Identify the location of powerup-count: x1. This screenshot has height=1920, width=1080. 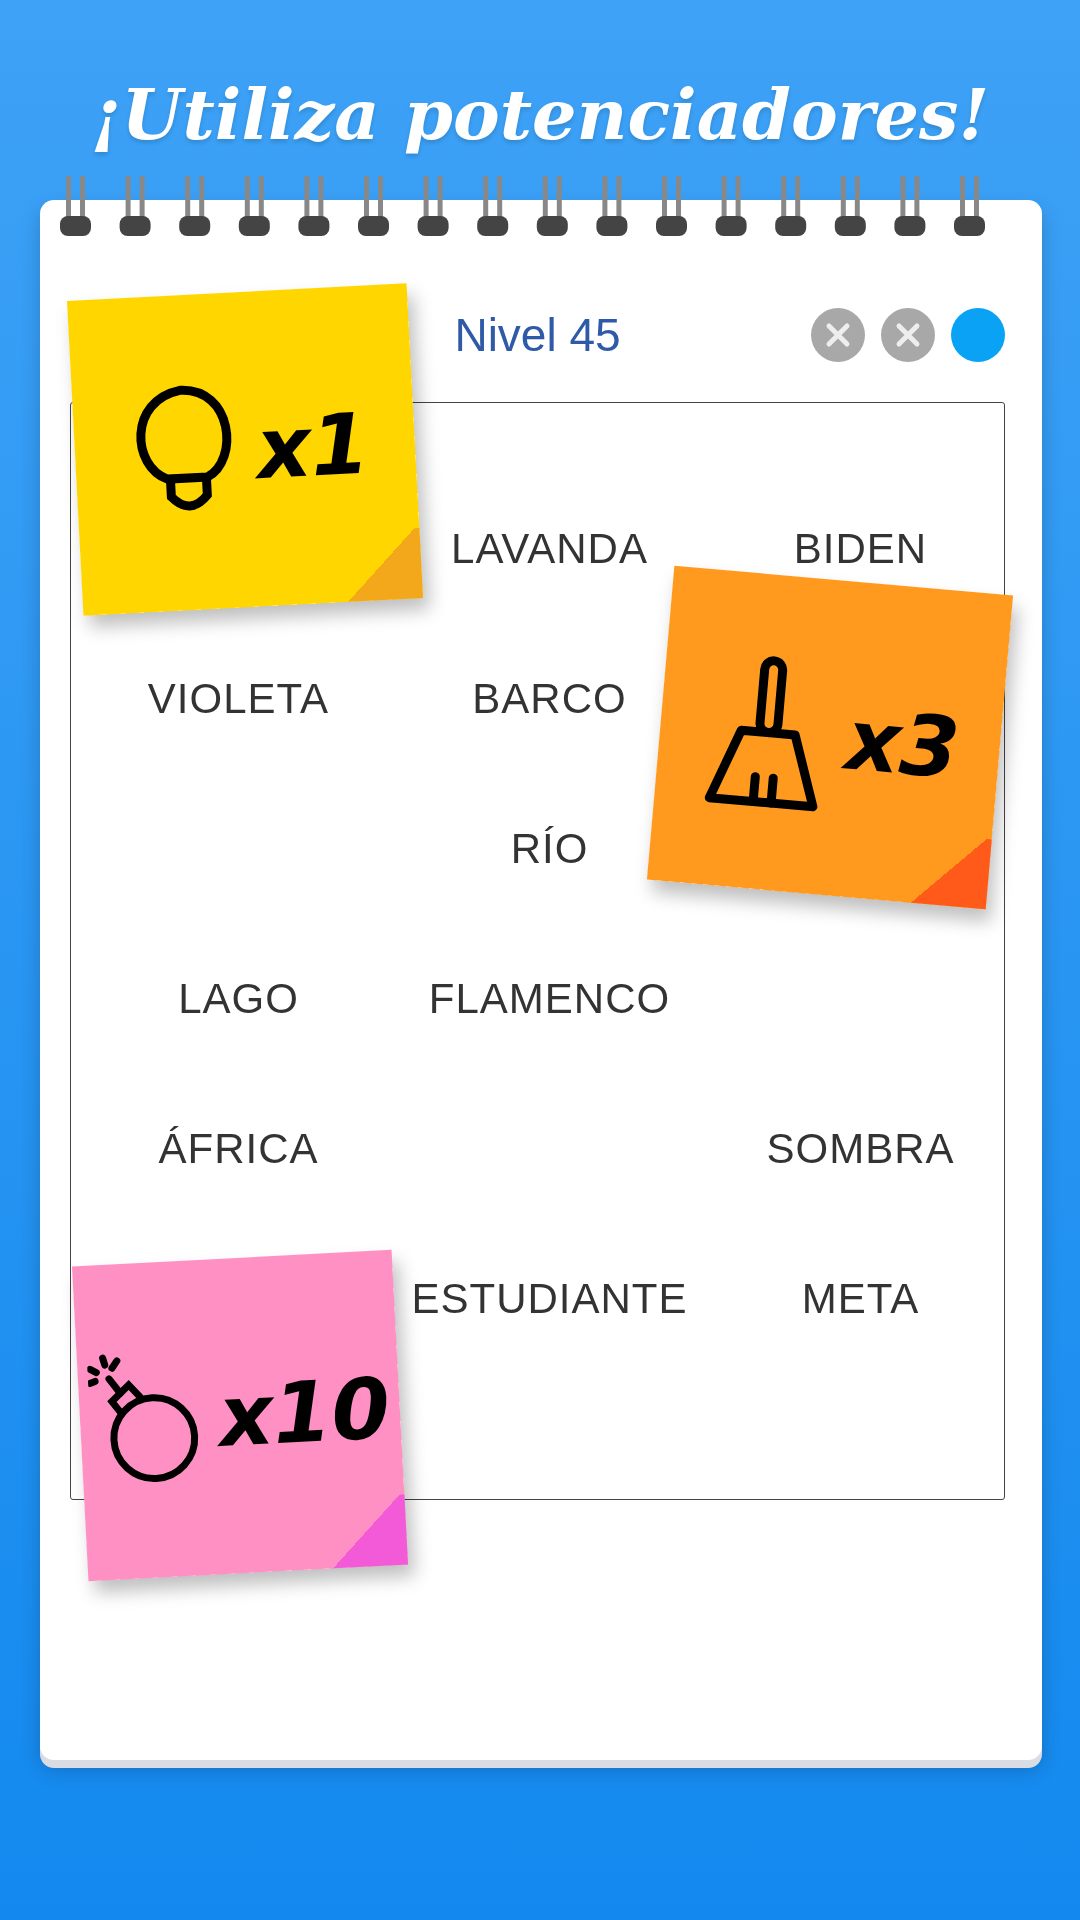
(313, 446).